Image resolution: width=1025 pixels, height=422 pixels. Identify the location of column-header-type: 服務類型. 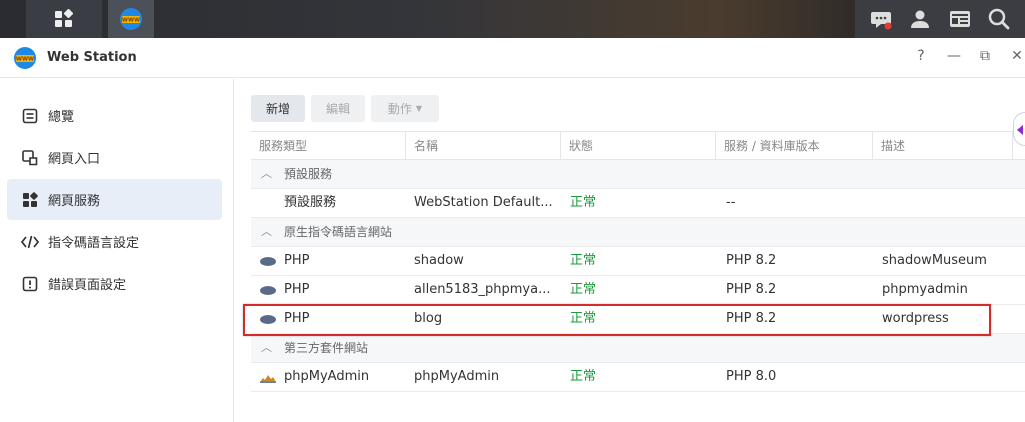
(328, 146).